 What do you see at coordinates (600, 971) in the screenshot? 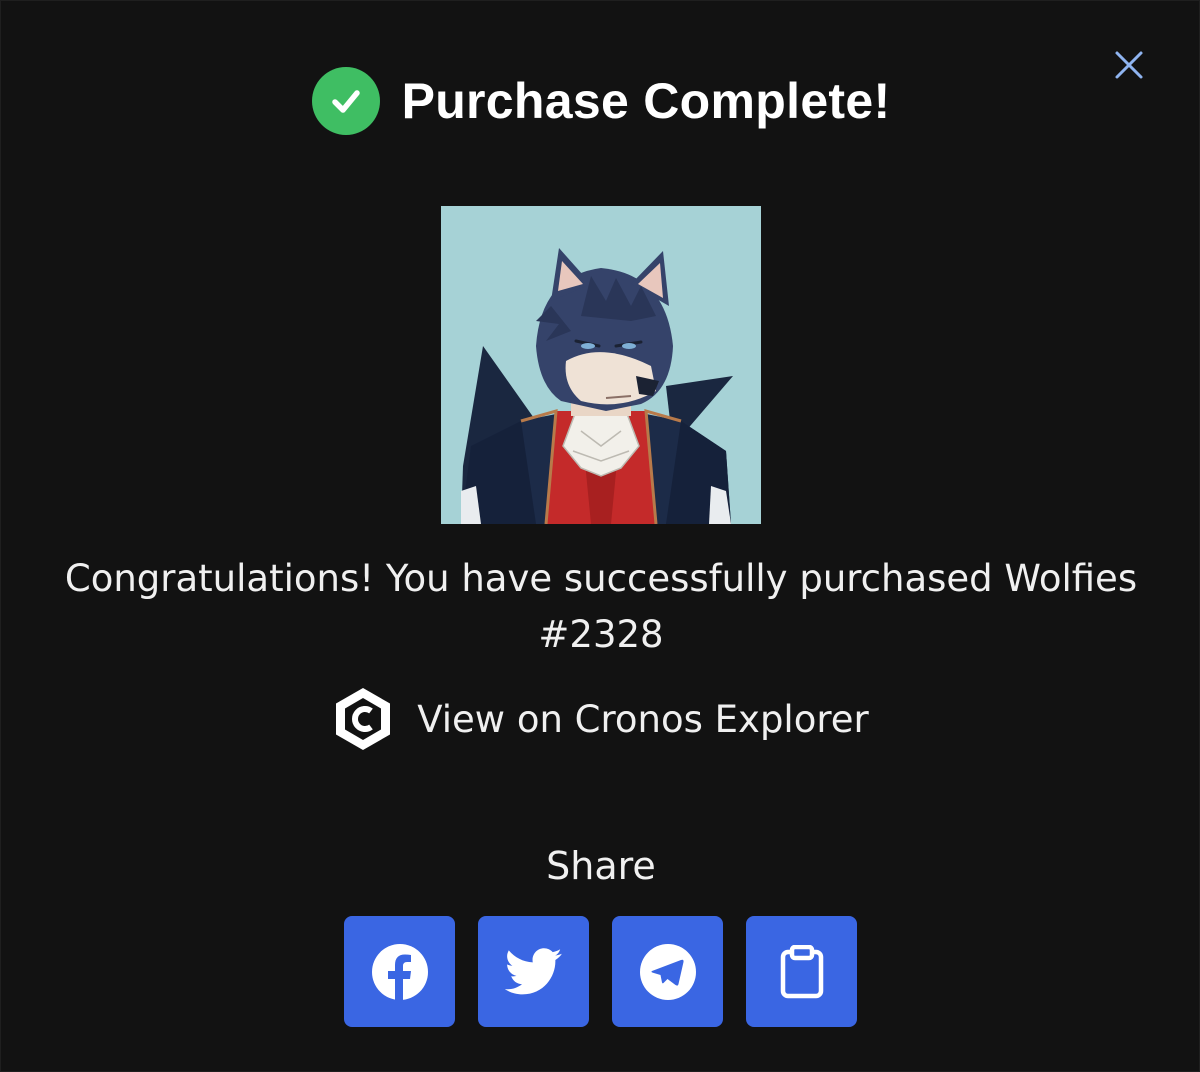
I see `share-buttons` at bounding box center [600, 971].